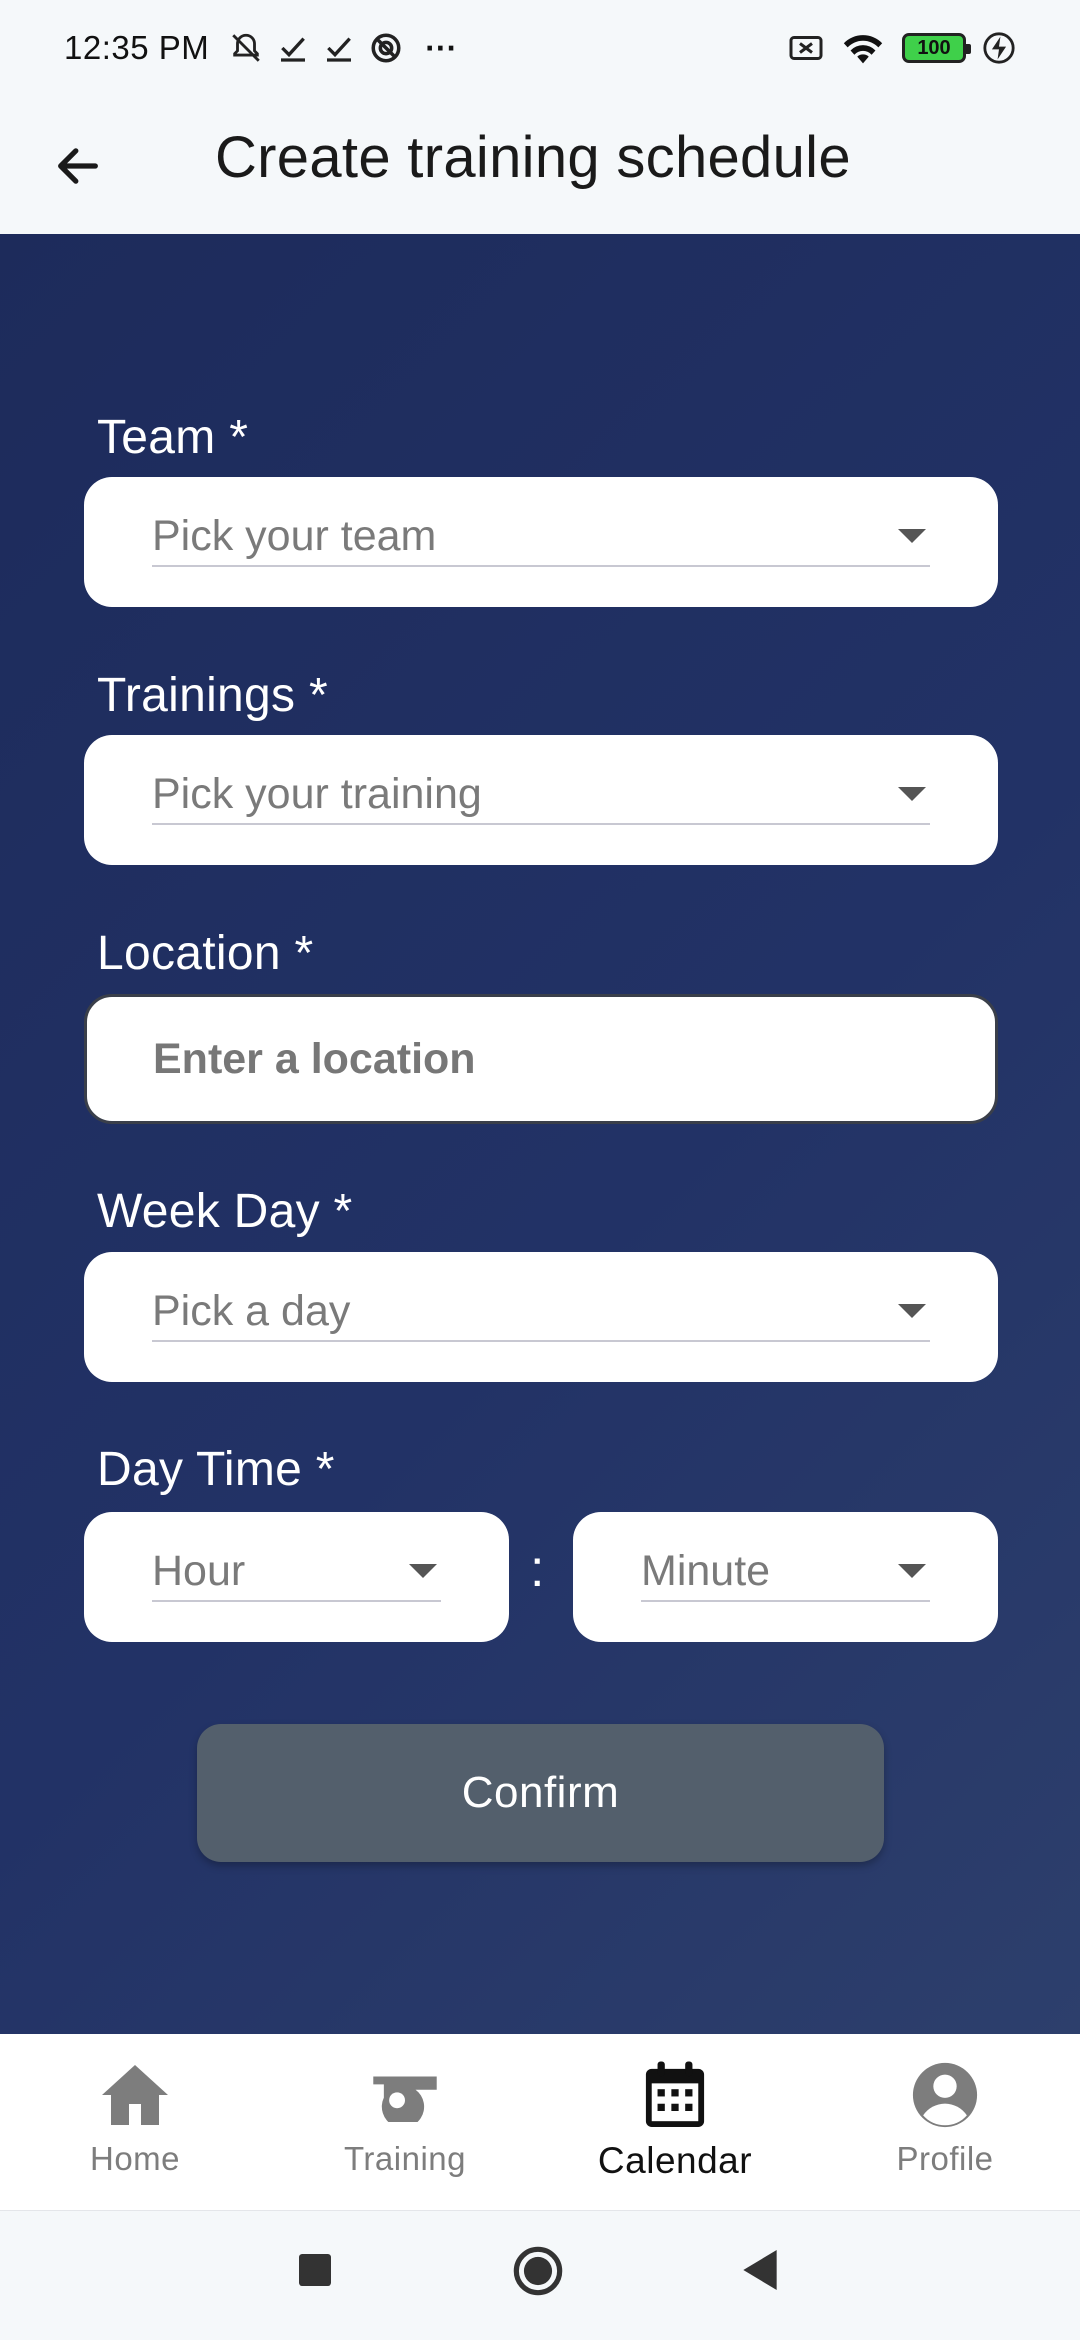 The height and width of the screenshot is (2340, 1080). I want to click on status-notification-icons: ···, so click(343, 48).